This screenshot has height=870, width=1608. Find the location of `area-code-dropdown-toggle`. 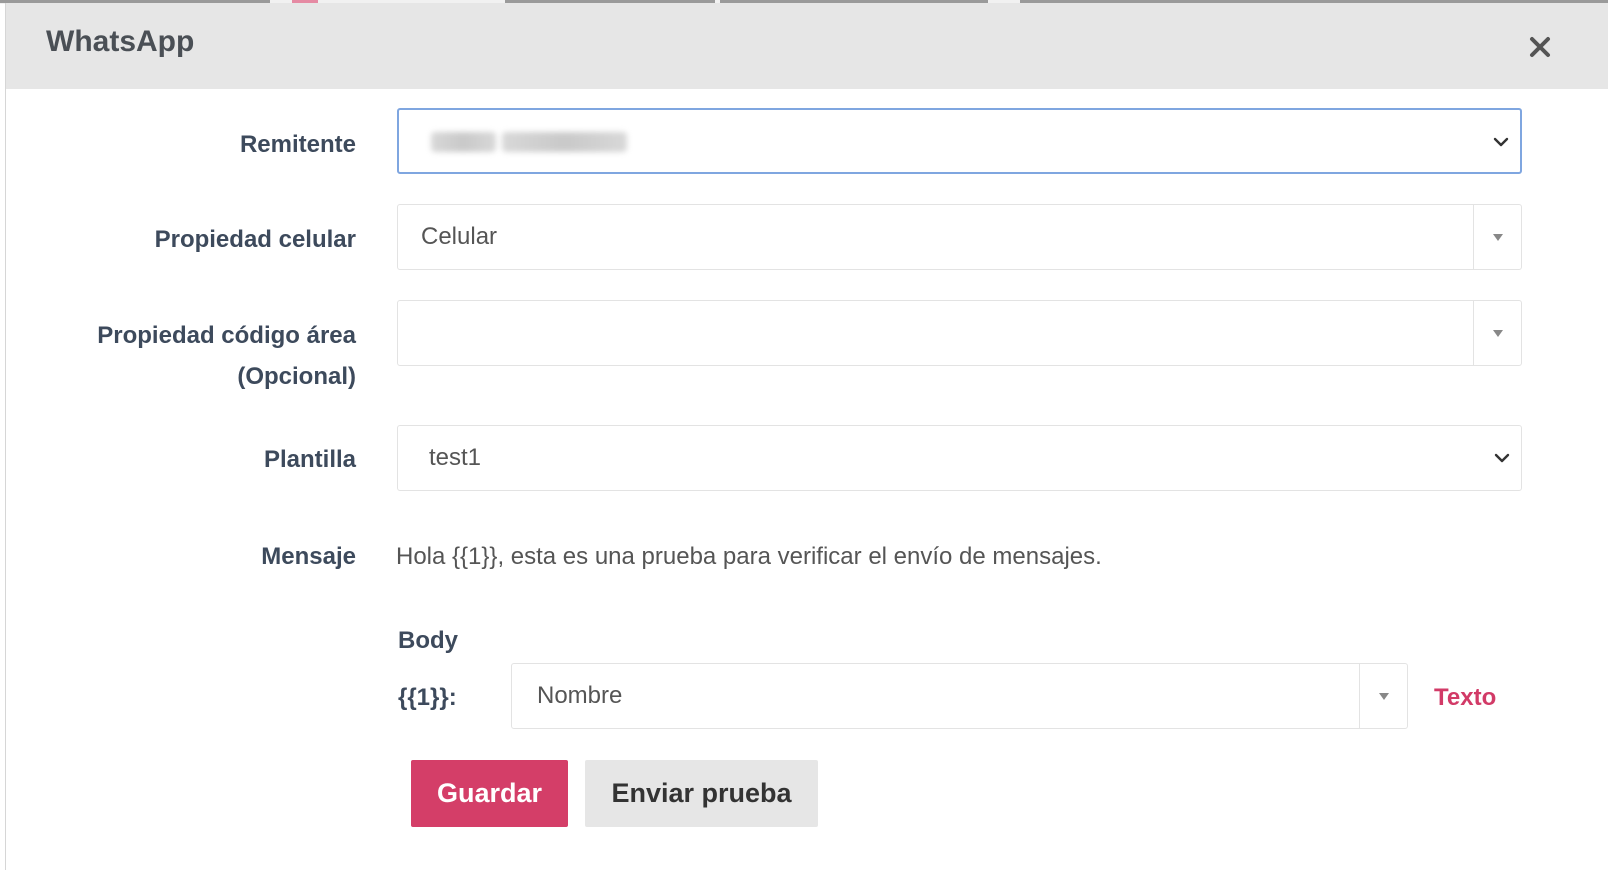

area-code-dropdown-toggle is located at coordinates (1497, 333).